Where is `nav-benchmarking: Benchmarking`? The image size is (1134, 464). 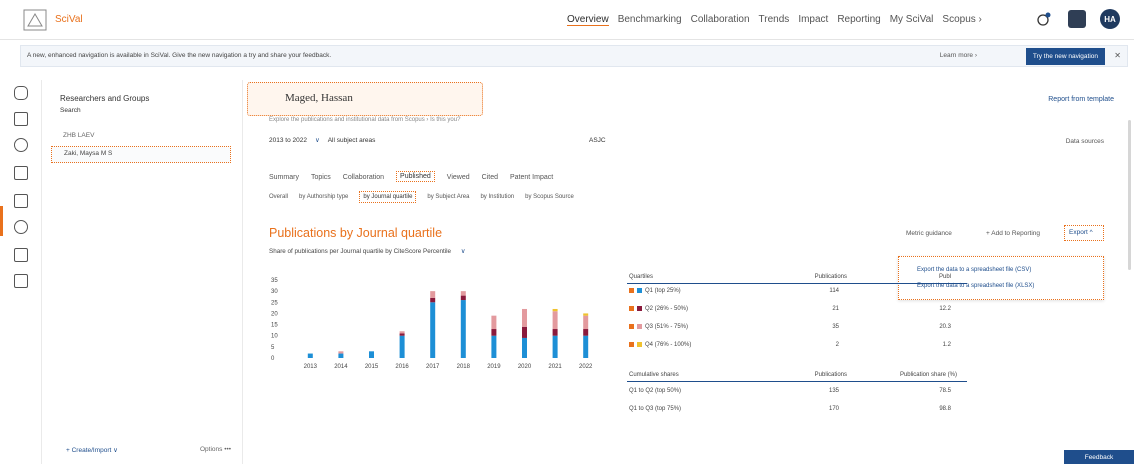
nav-benchmarking: Benchmarking is located at coordinates (650, 20).